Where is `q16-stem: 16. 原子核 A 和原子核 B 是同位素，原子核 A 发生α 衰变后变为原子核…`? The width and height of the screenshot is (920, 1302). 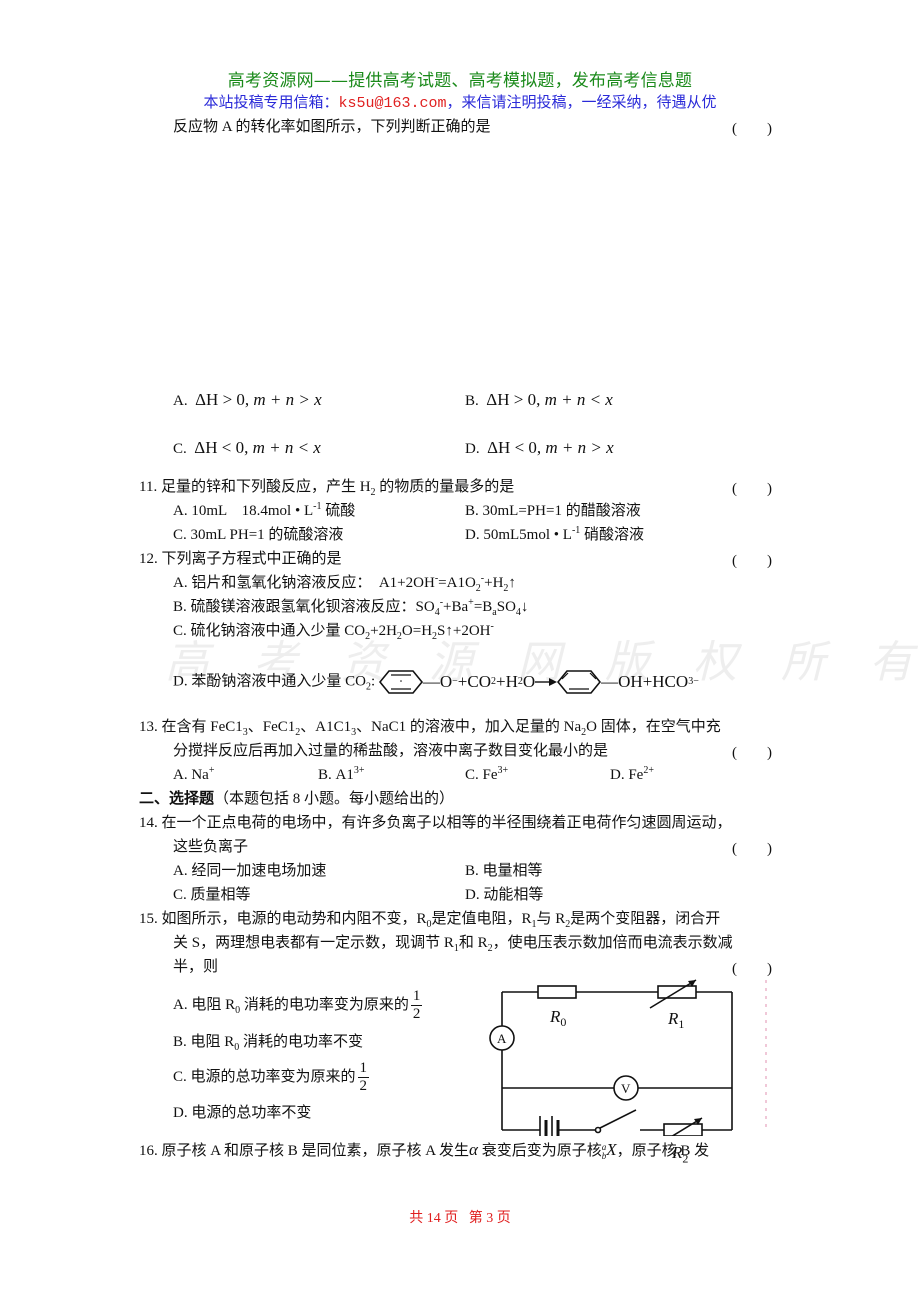 q16-stem: 16. 原子核 A 和原子核 B 是同位素，原子核 A 发生α 衰变后变为原子核… is located at coordinates (424, 1150).